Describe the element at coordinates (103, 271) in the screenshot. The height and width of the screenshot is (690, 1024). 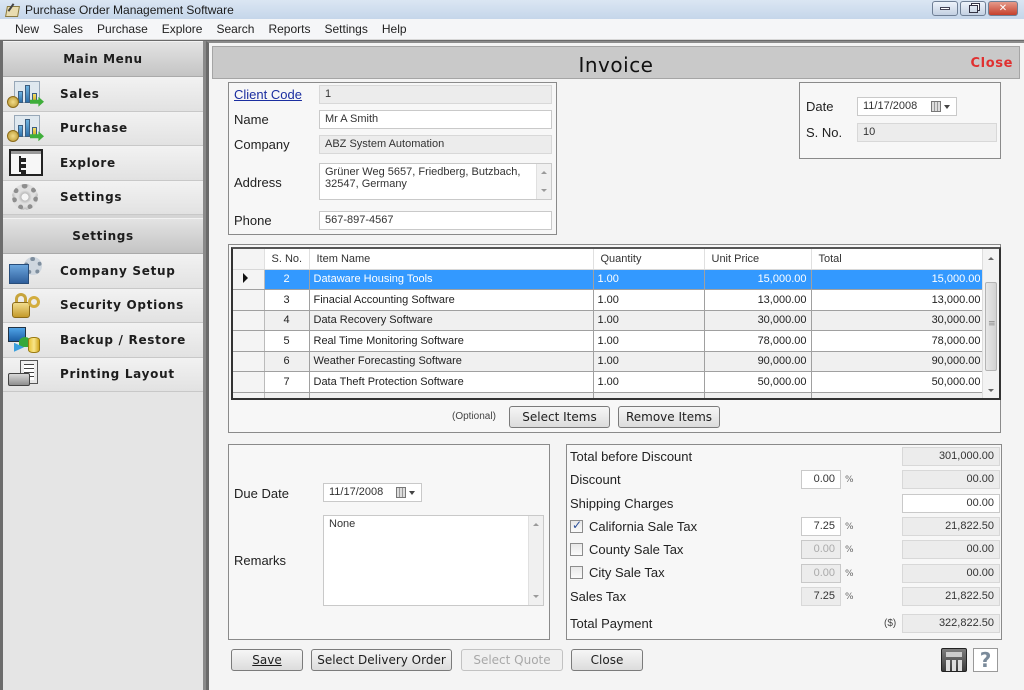
I see `sidebar-item-company-setup: Company Setup` at that location.